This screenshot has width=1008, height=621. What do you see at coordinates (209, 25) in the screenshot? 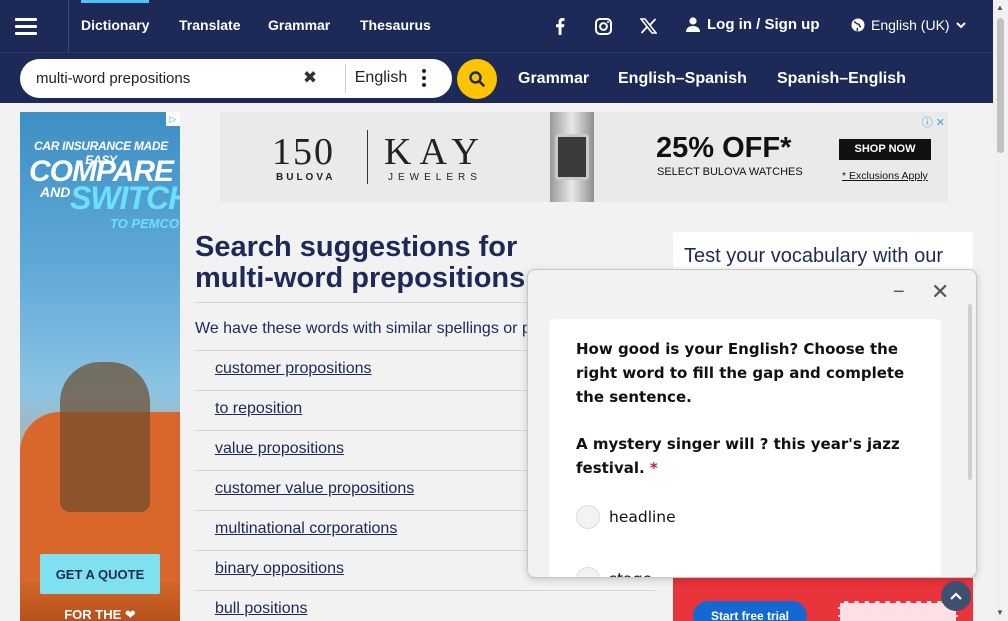
I see `nav-translate: Translate` at bounding box center [209, 25].